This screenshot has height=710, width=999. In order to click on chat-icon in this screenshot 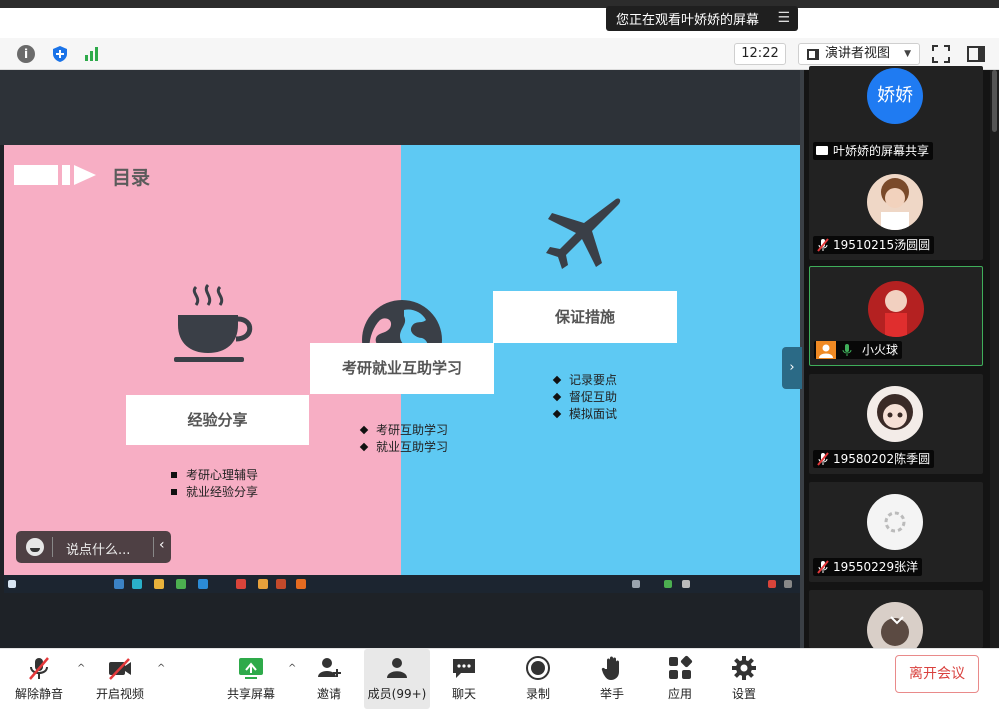, I will do `click(464, 668)`.